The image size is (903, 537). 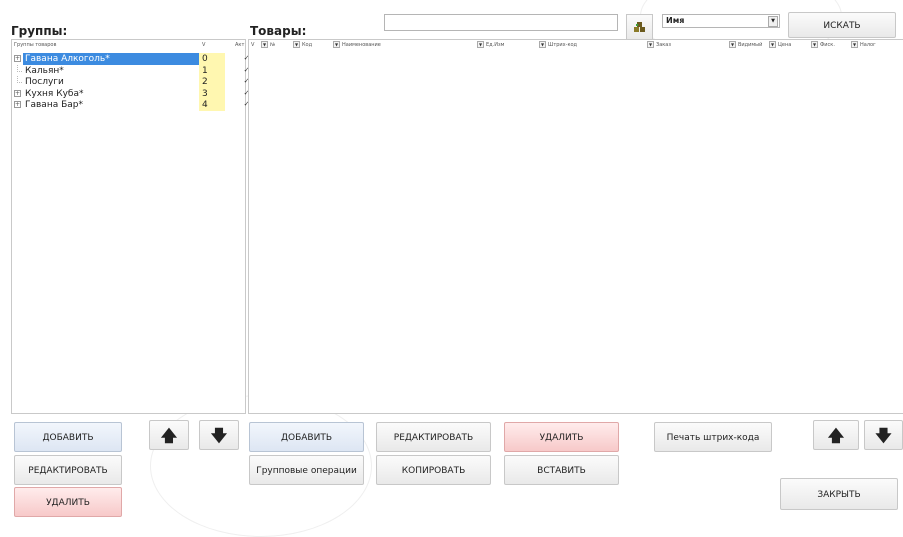 What do you see at coordinates (823, 45) in the screenshot?
I see `products-col-header: ▼ Фиск.` at bounding box center [823, 45].